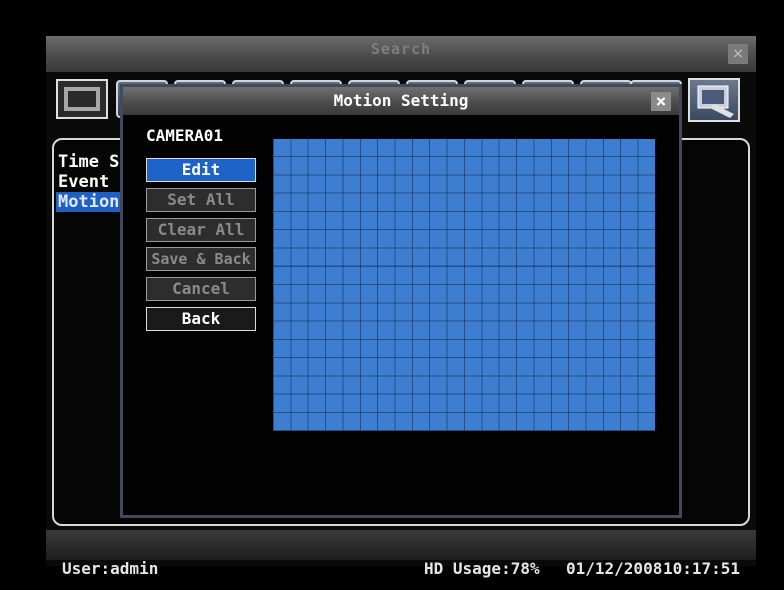  I want to click on camera-label: CAMERA01, so click(185, 135).